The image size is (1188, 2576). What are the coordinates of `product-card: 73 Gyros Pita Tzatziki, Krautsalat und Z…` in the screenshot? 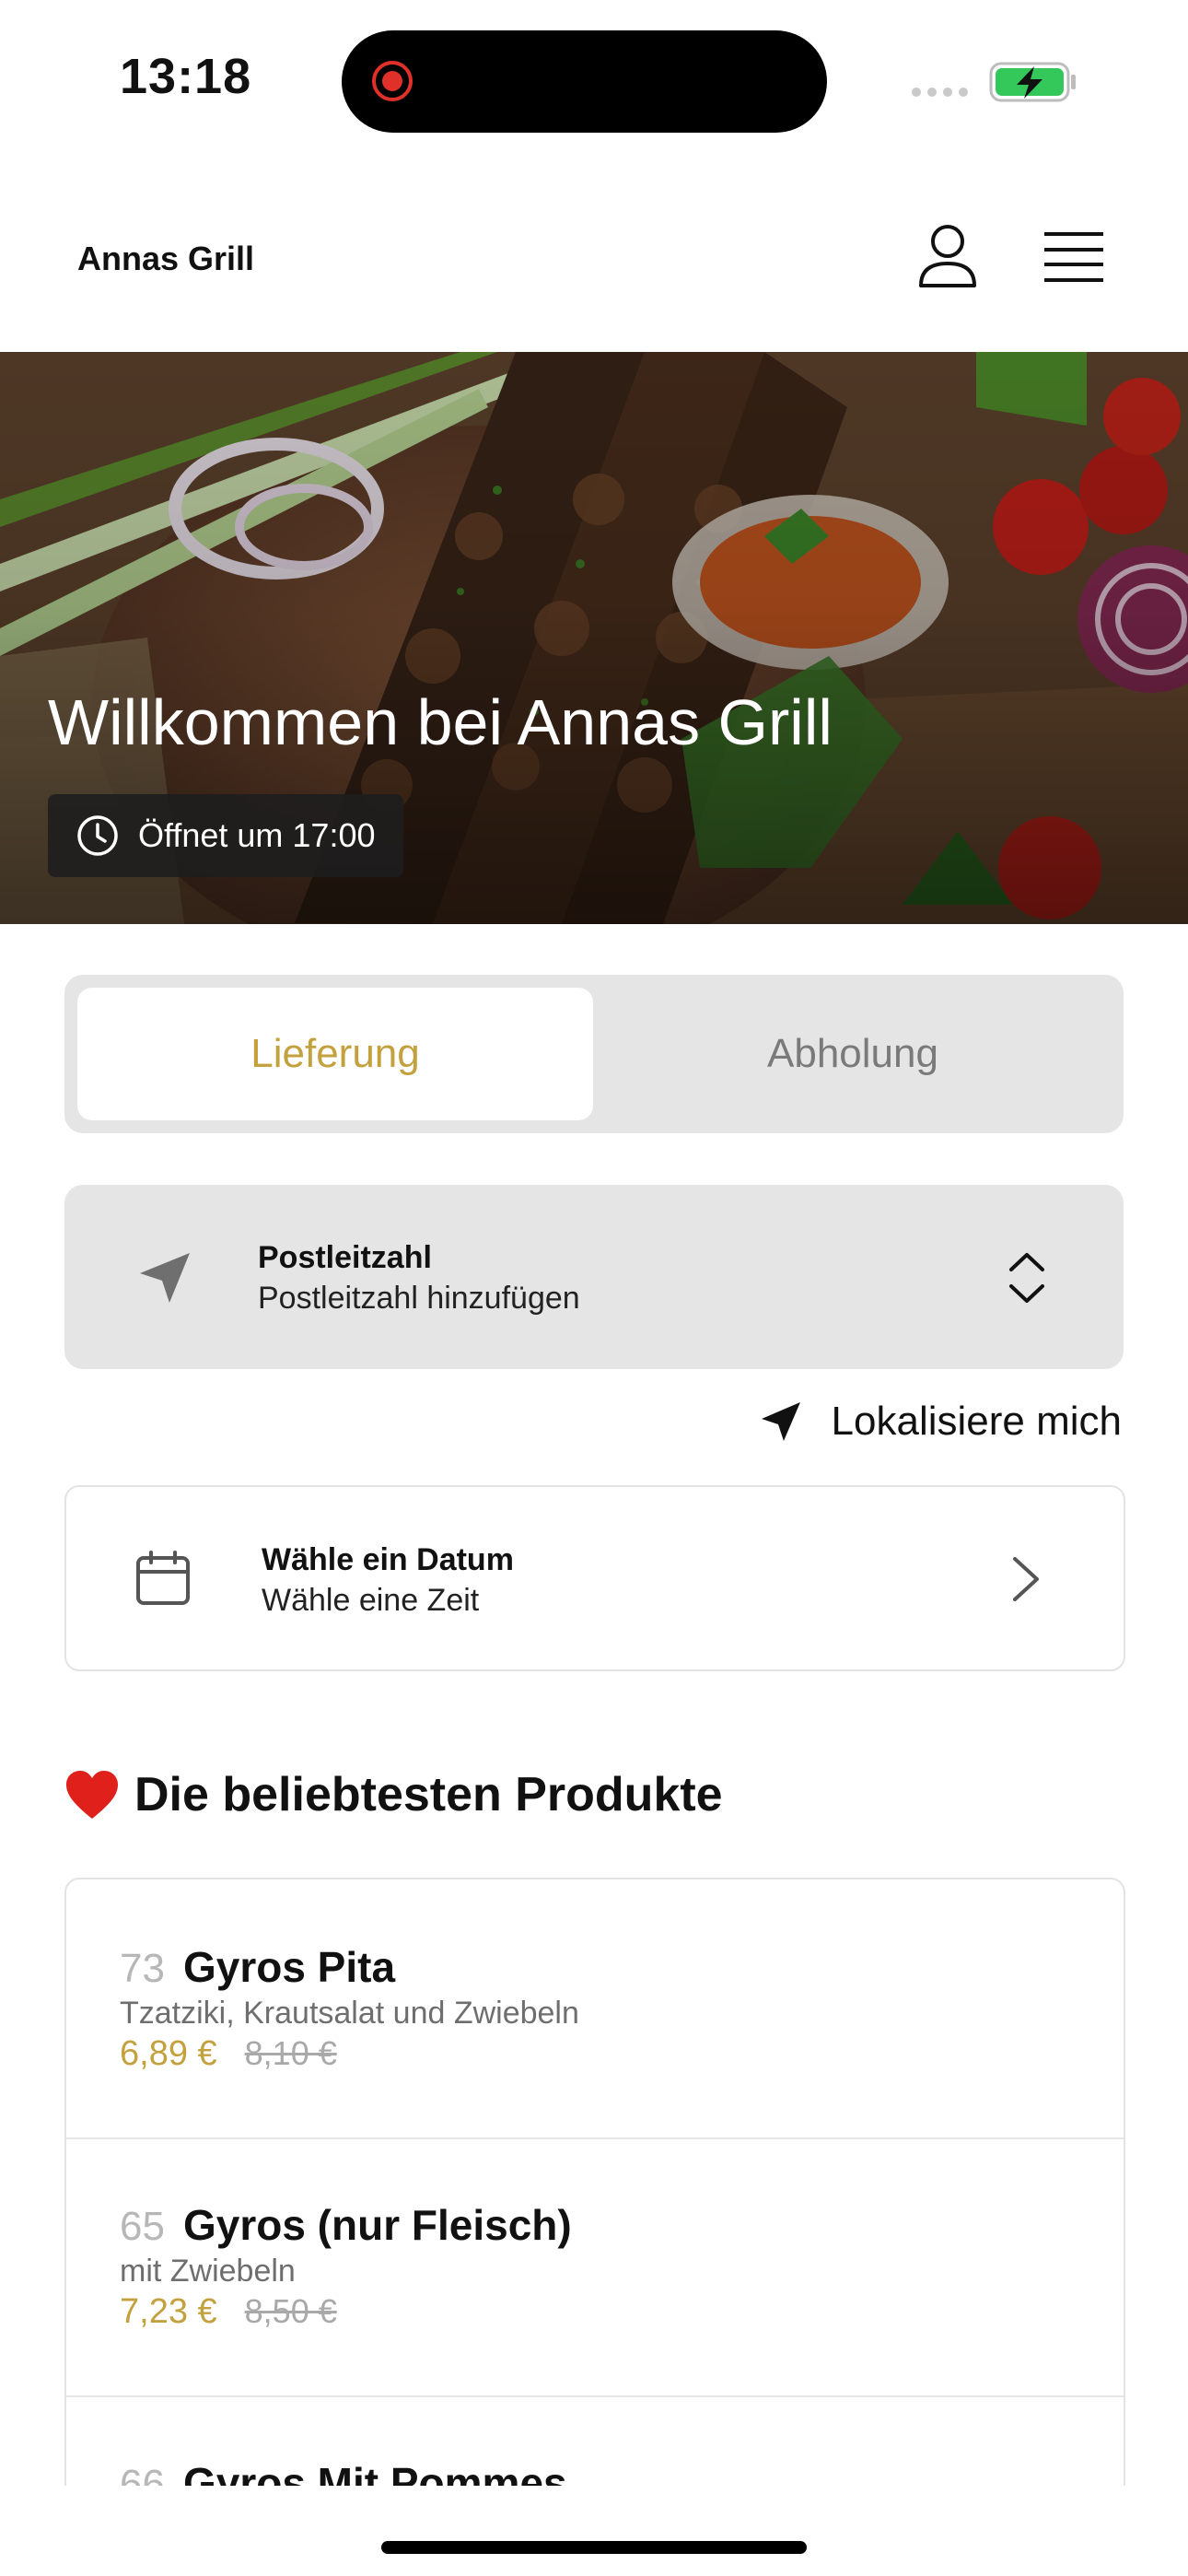 It's located at (595, 2009).